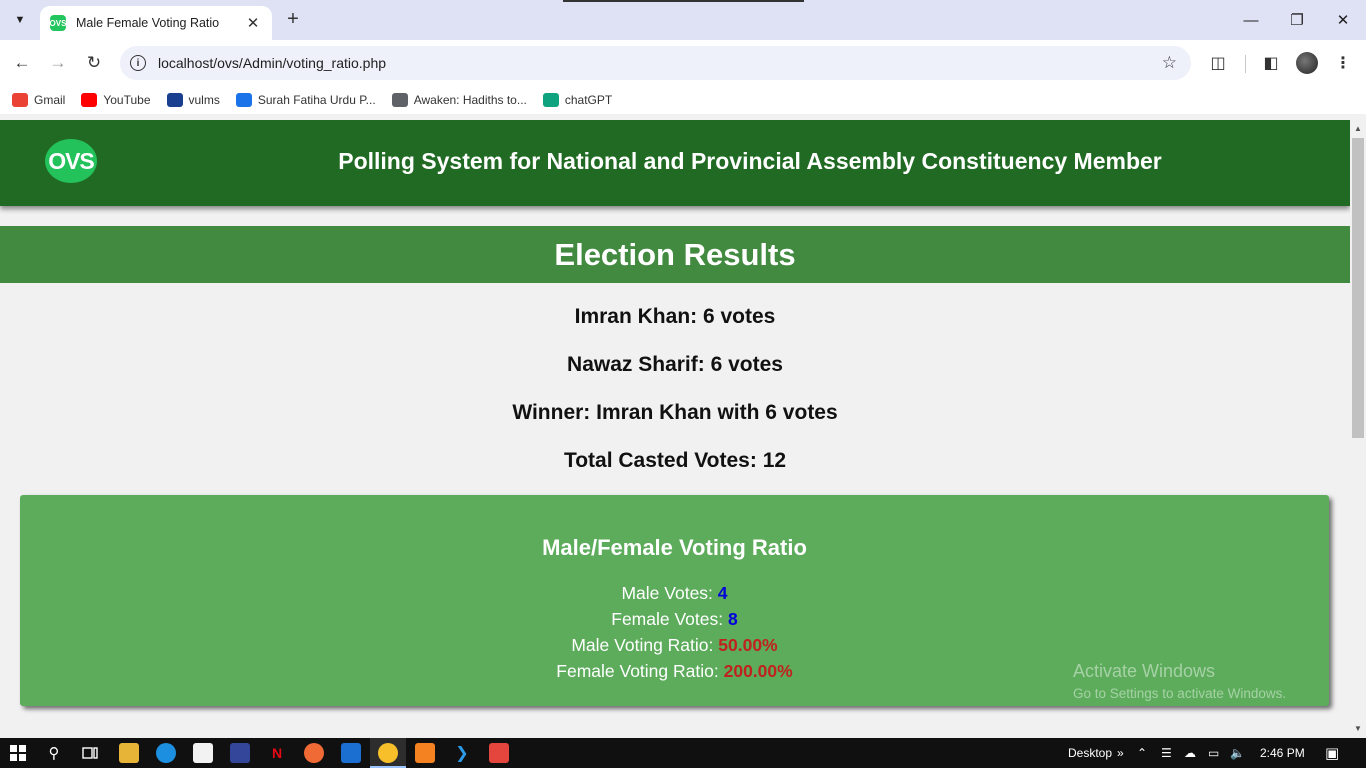  I want to click on restore-icon: ❐, so click(1297, 20).